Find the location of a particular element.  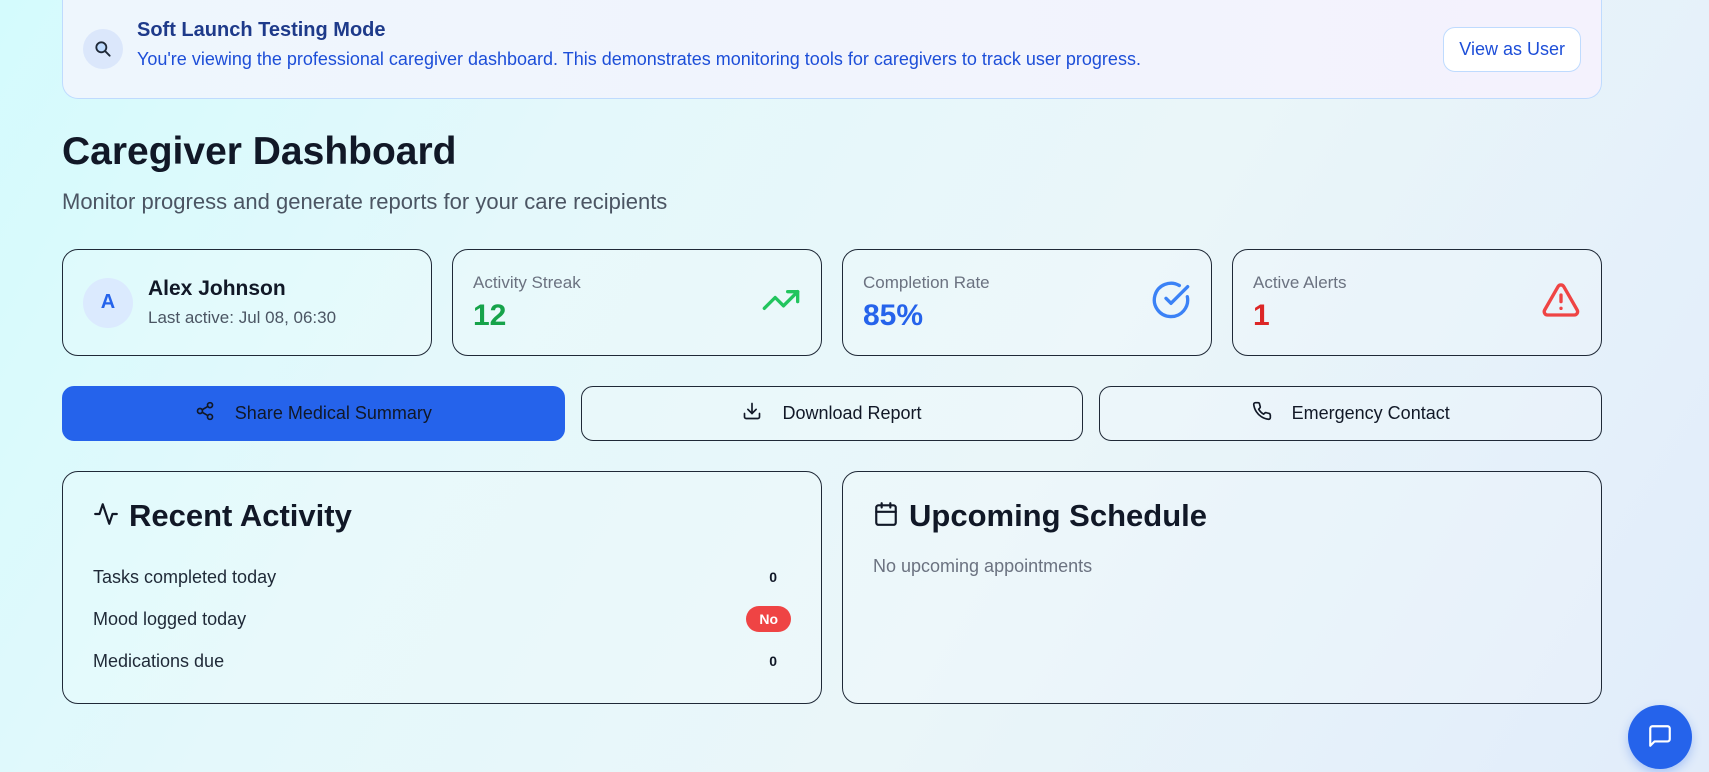

row-label: Medications due is located at coordinates (159, 660).